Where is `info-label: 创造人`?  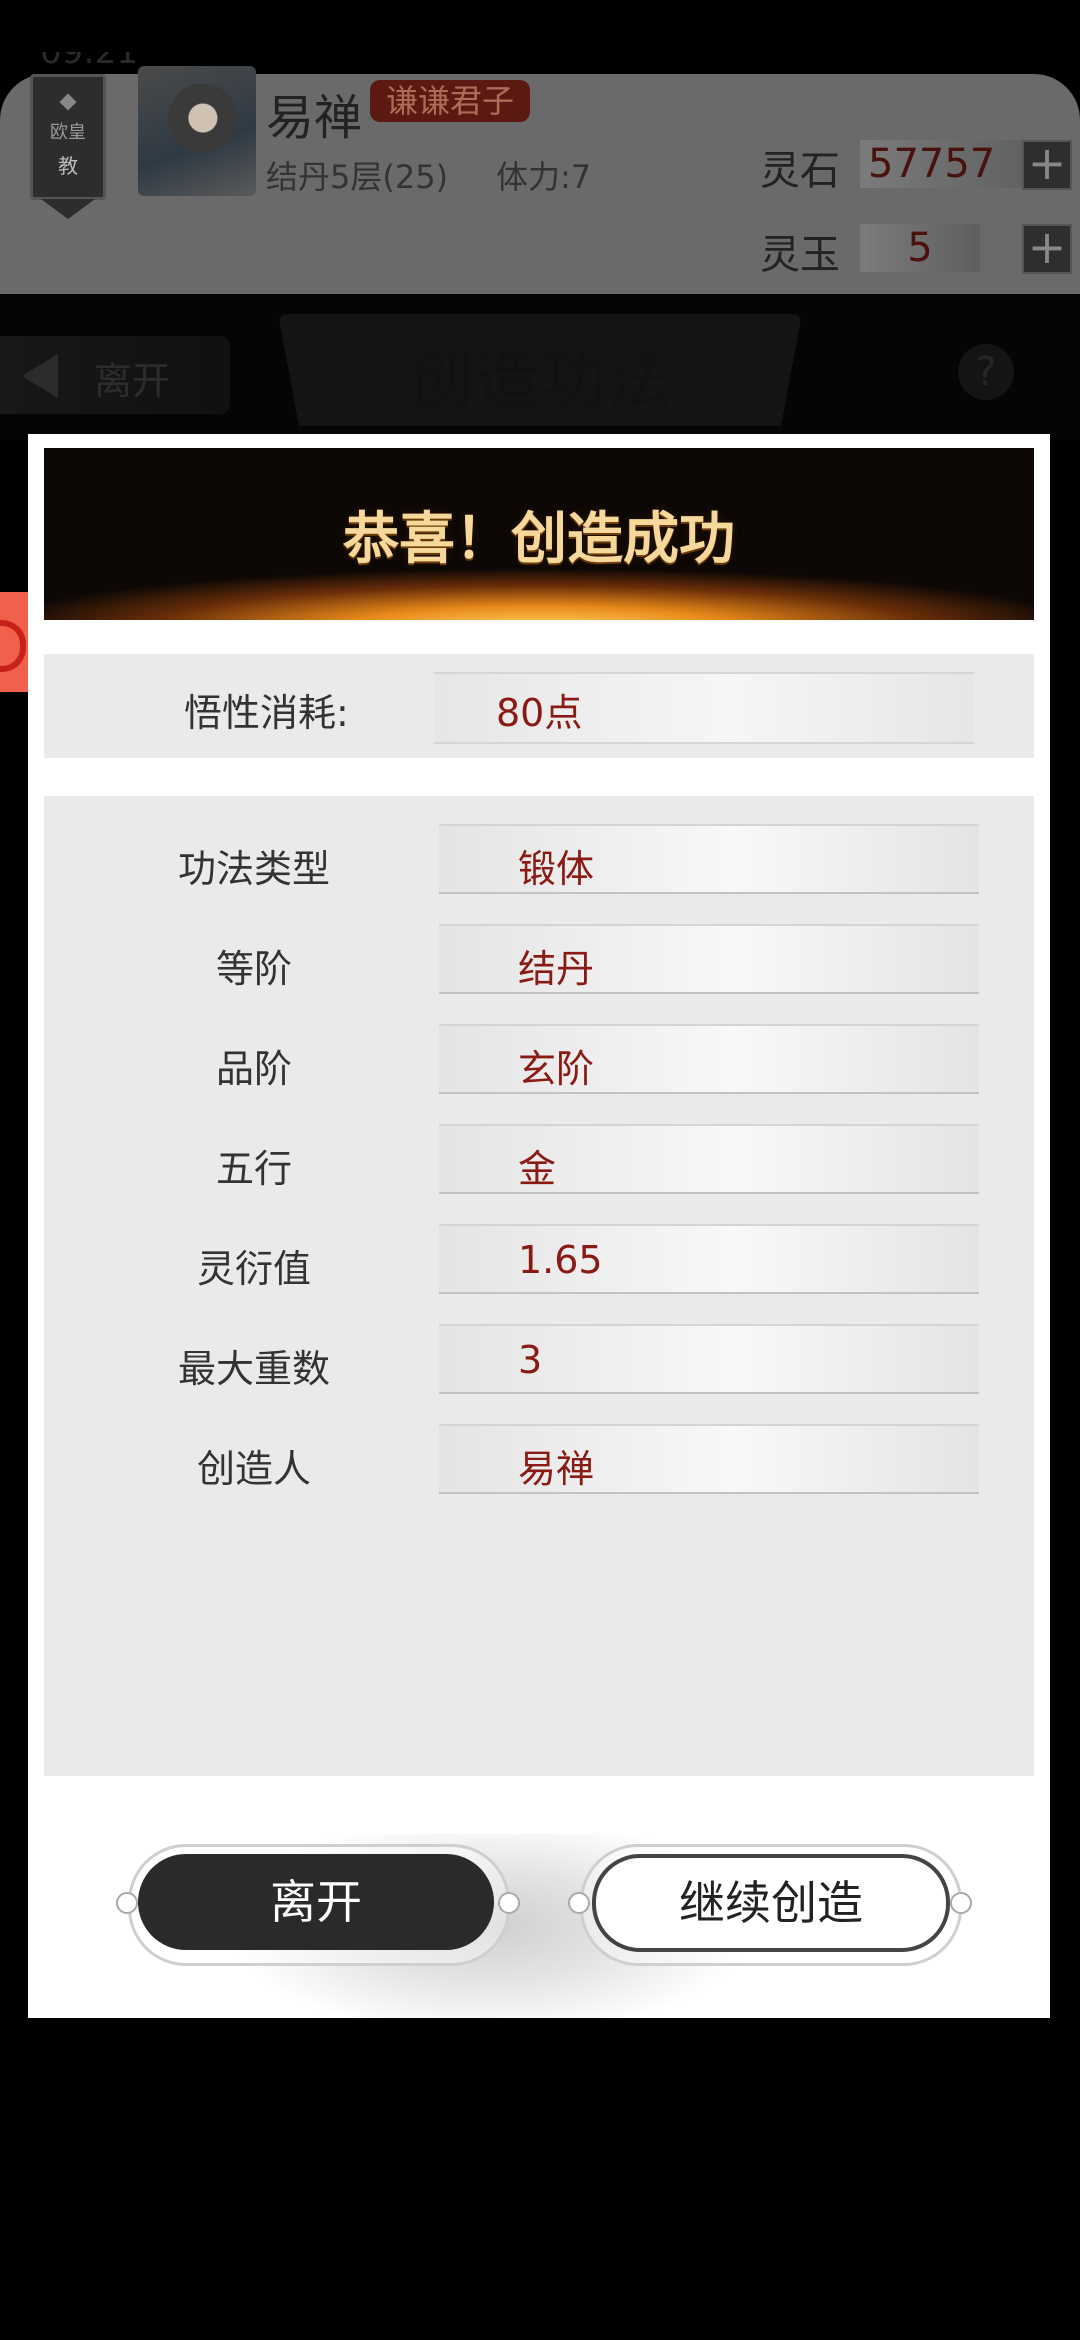
info-label: 创造人 is located at coordinates (253, 1469).